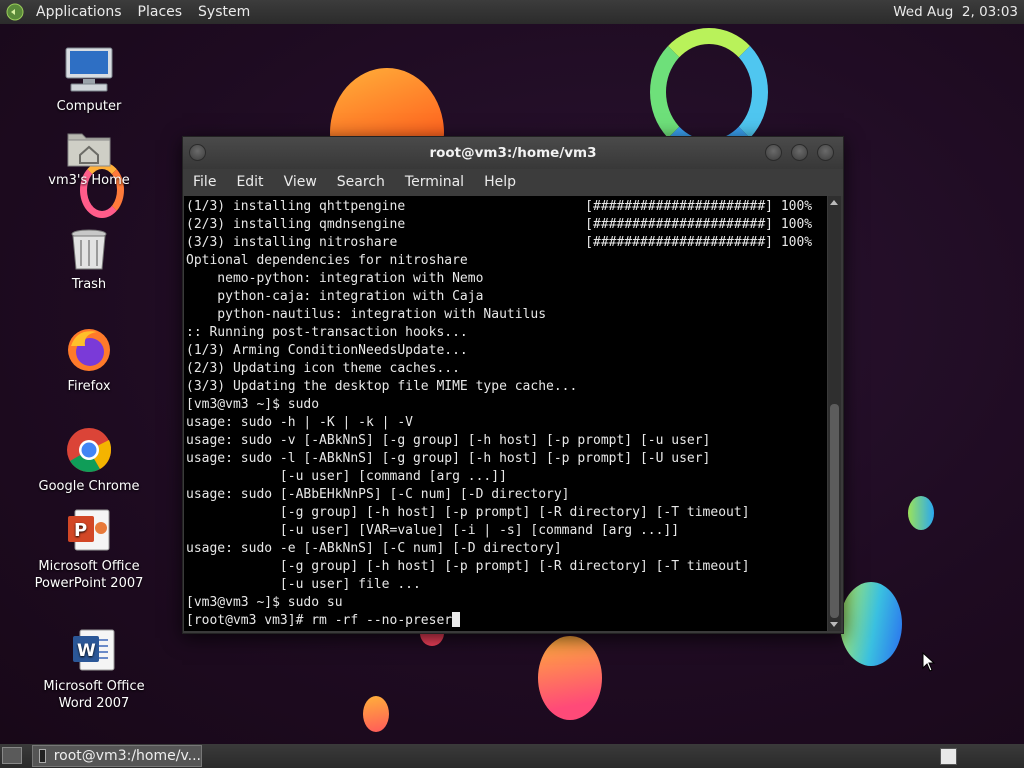 The image size is (1024, 768). What do you see at coordinates (300, 182) in the screenshot?
I see `menu-view: View` at bounding box center [300, 182].